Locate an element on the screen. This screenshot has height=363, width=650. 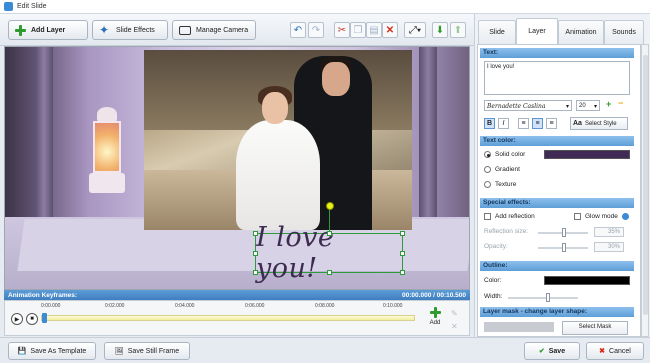
cancel-button: ✖ Cancel is located at coordinates (615, 351).